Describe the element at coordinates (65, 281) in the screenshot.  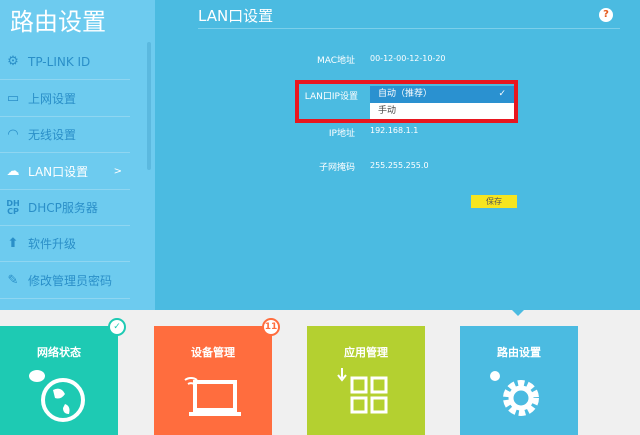
I see `sidebar-item-password: ✎ 修改管理员密码` at that location.